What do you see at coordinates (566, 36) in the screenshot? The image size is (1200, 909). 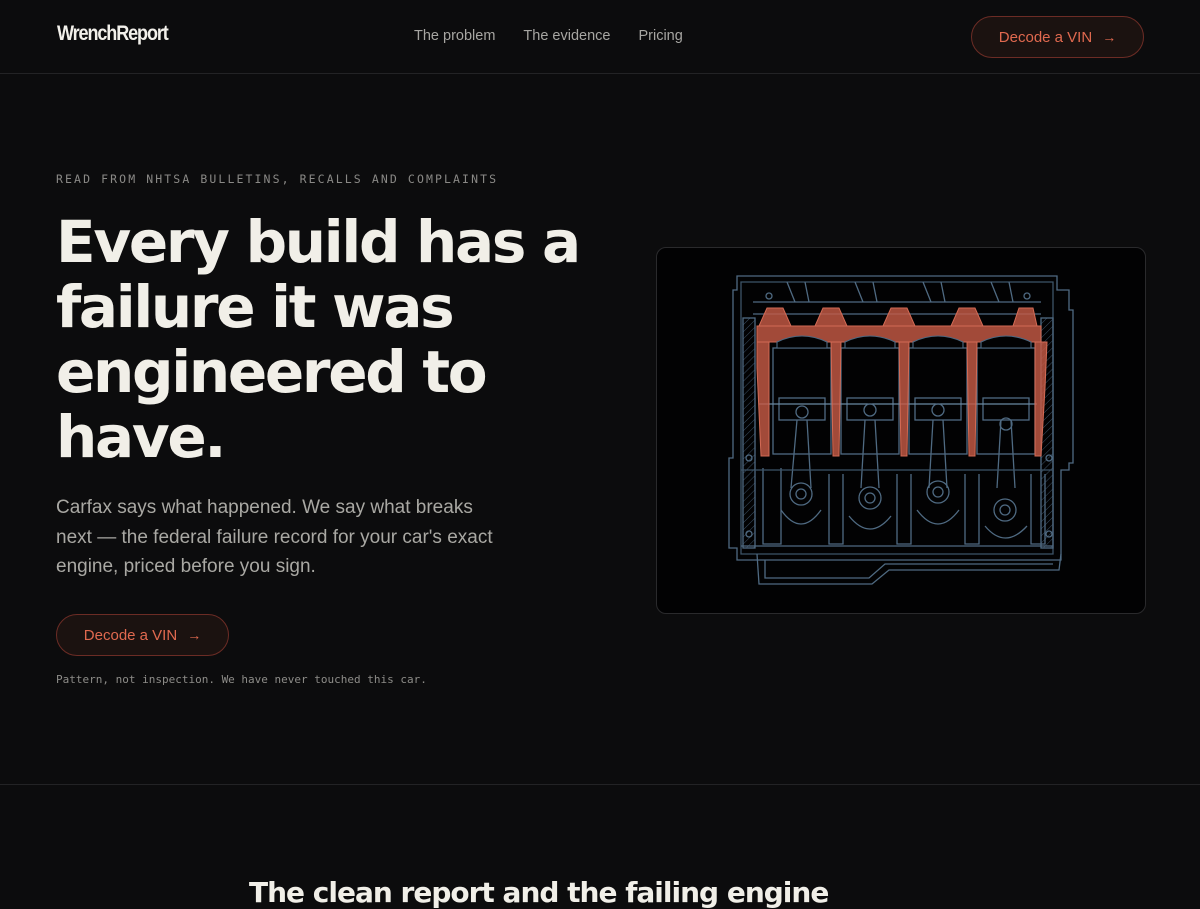 I see `nav-link-the-evidence: The evidence` at bounding box center [566, 36].